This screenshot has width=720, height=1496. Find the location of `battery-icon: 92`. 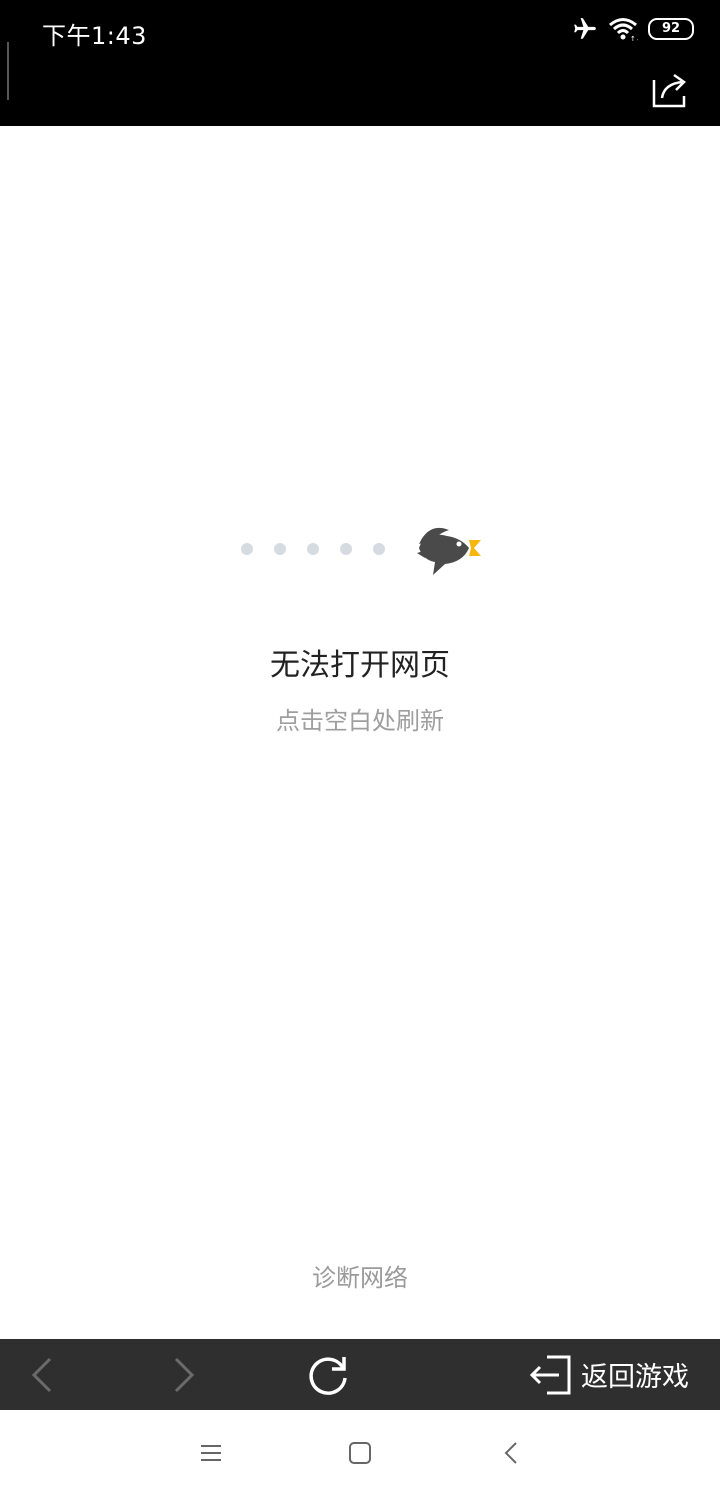

battery-icon: 92 is located at coordinates (671, 29).